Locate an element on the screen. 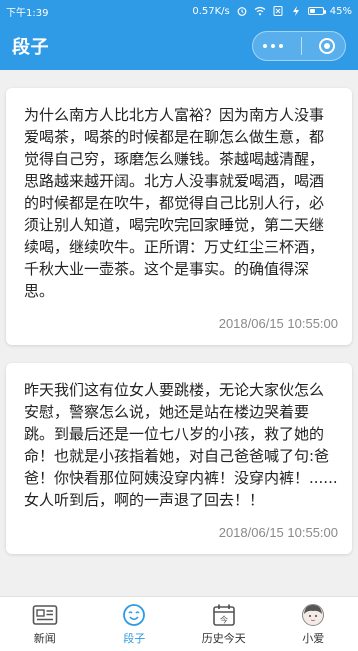  miniapp-close-icon is located at coordinates (327, 46).